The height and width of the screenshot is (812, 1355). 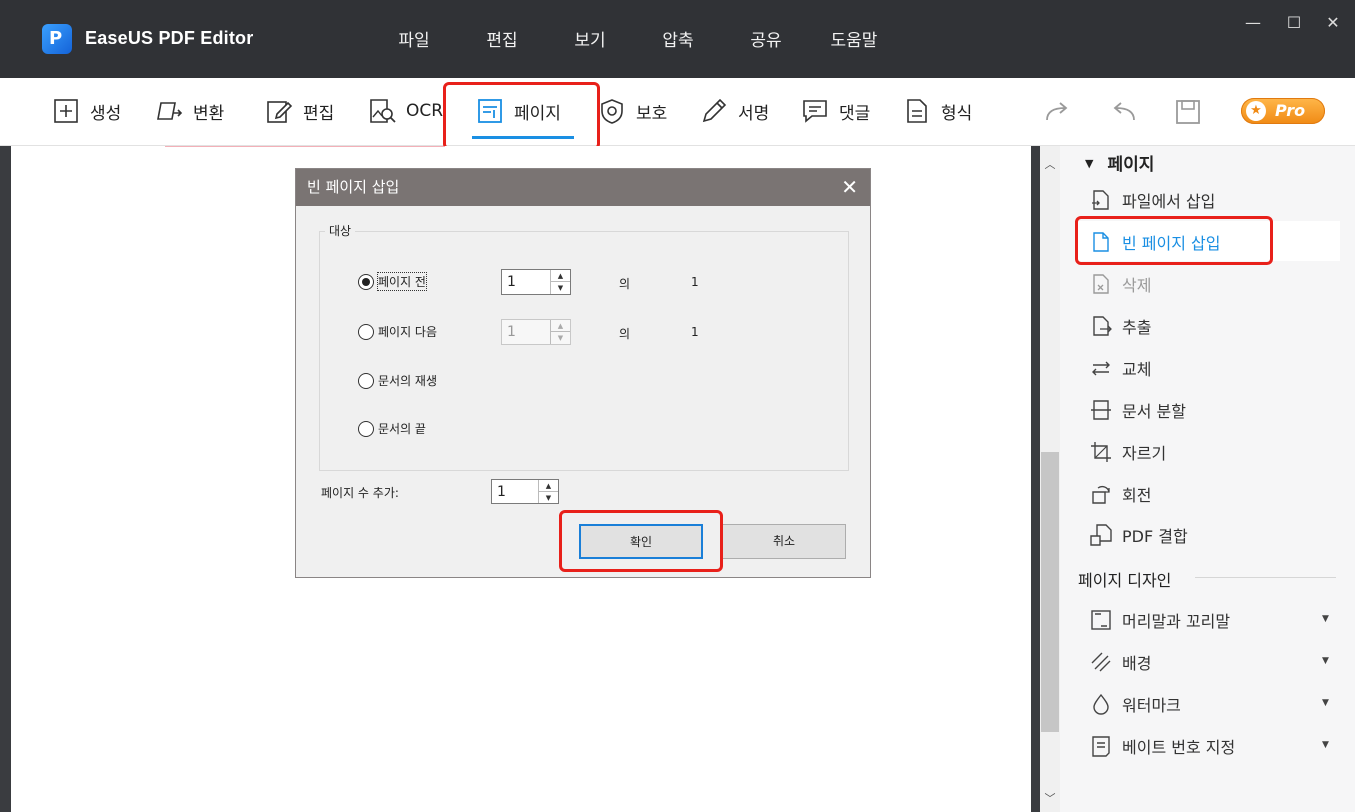 What do you see at coordinates (1123, 112) in the screenshot?
I see `undo-icon` at bounding box center [1123, 112].